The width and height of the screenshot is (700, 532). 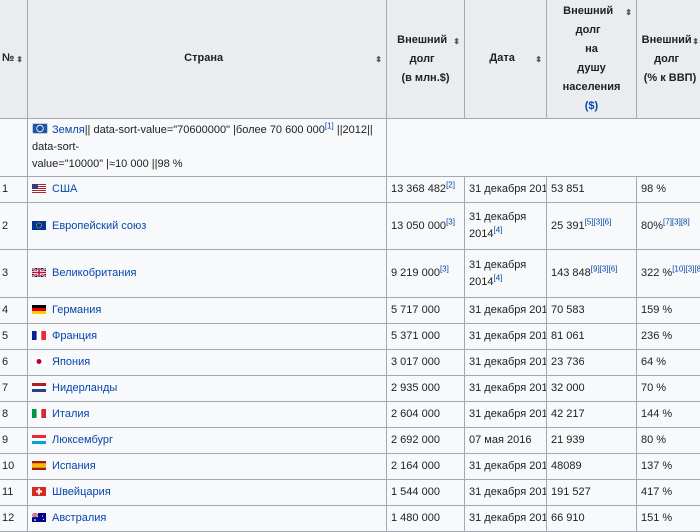 I want to click on country-link: Нидерланды, so click(x=84, y=388).